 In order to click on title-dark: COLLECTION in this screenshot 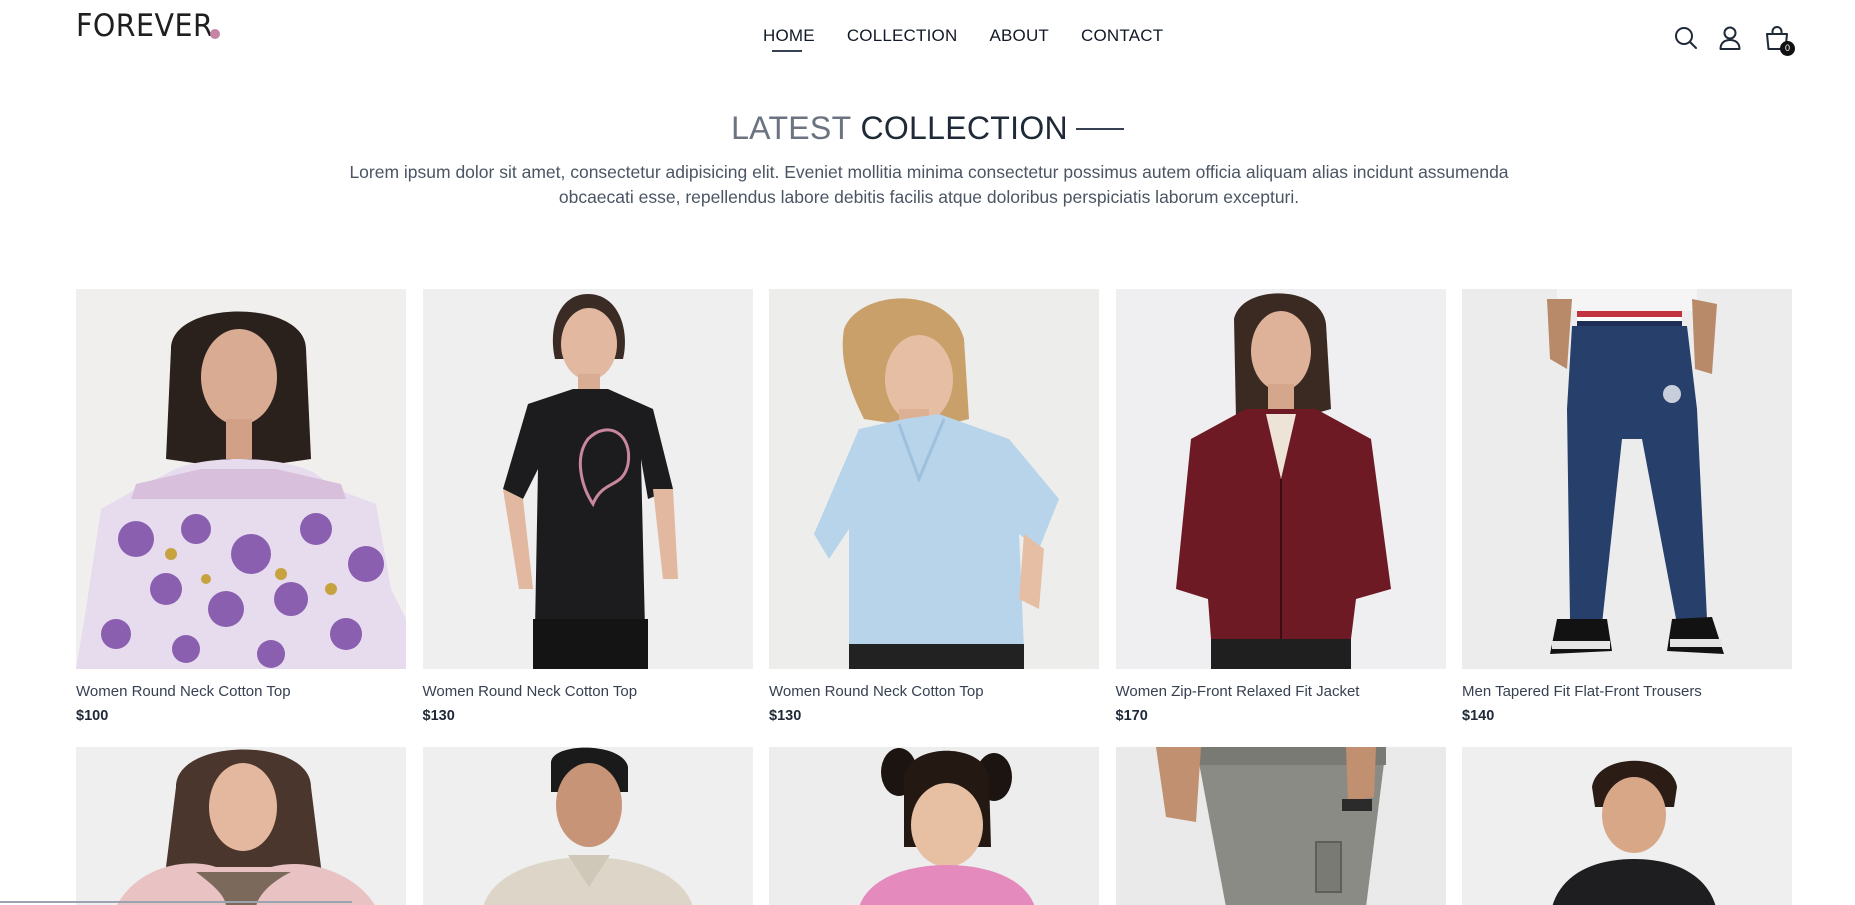, I will do `click(964, 128)`.